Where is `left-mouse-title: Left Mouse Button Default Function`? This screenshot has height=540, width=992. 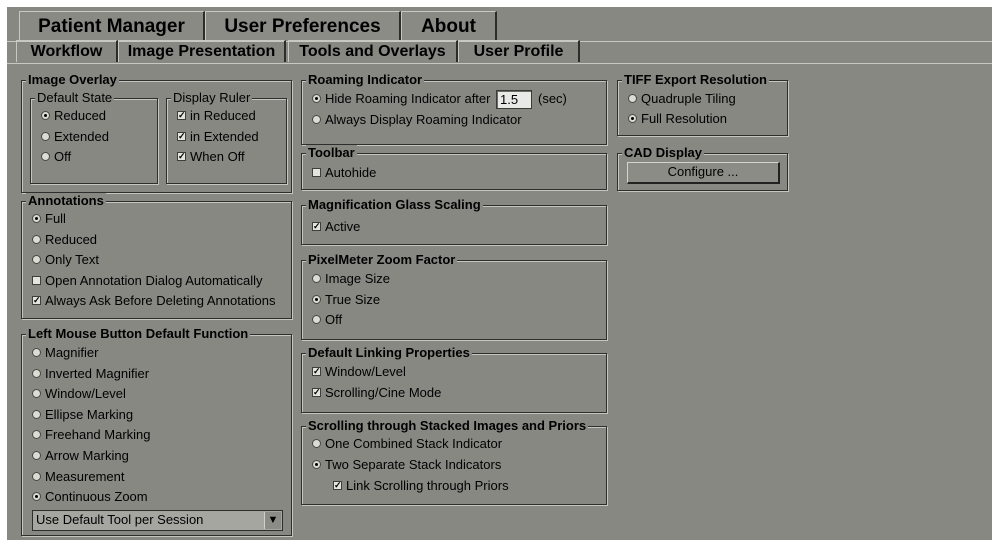
left-mouse-title: Left Mouse Button Default Function is located at coordinates (138, 334).